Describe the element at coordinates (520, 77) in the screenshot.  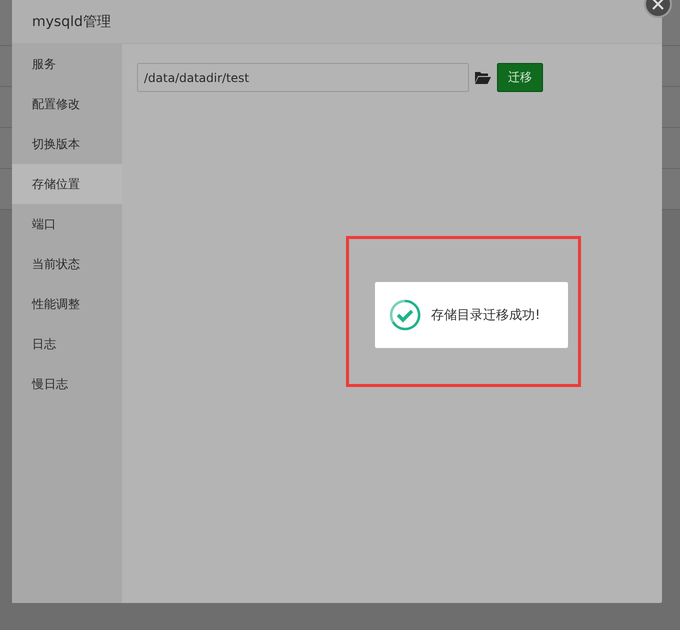
I see `migrate-button: 迁移` at that location.